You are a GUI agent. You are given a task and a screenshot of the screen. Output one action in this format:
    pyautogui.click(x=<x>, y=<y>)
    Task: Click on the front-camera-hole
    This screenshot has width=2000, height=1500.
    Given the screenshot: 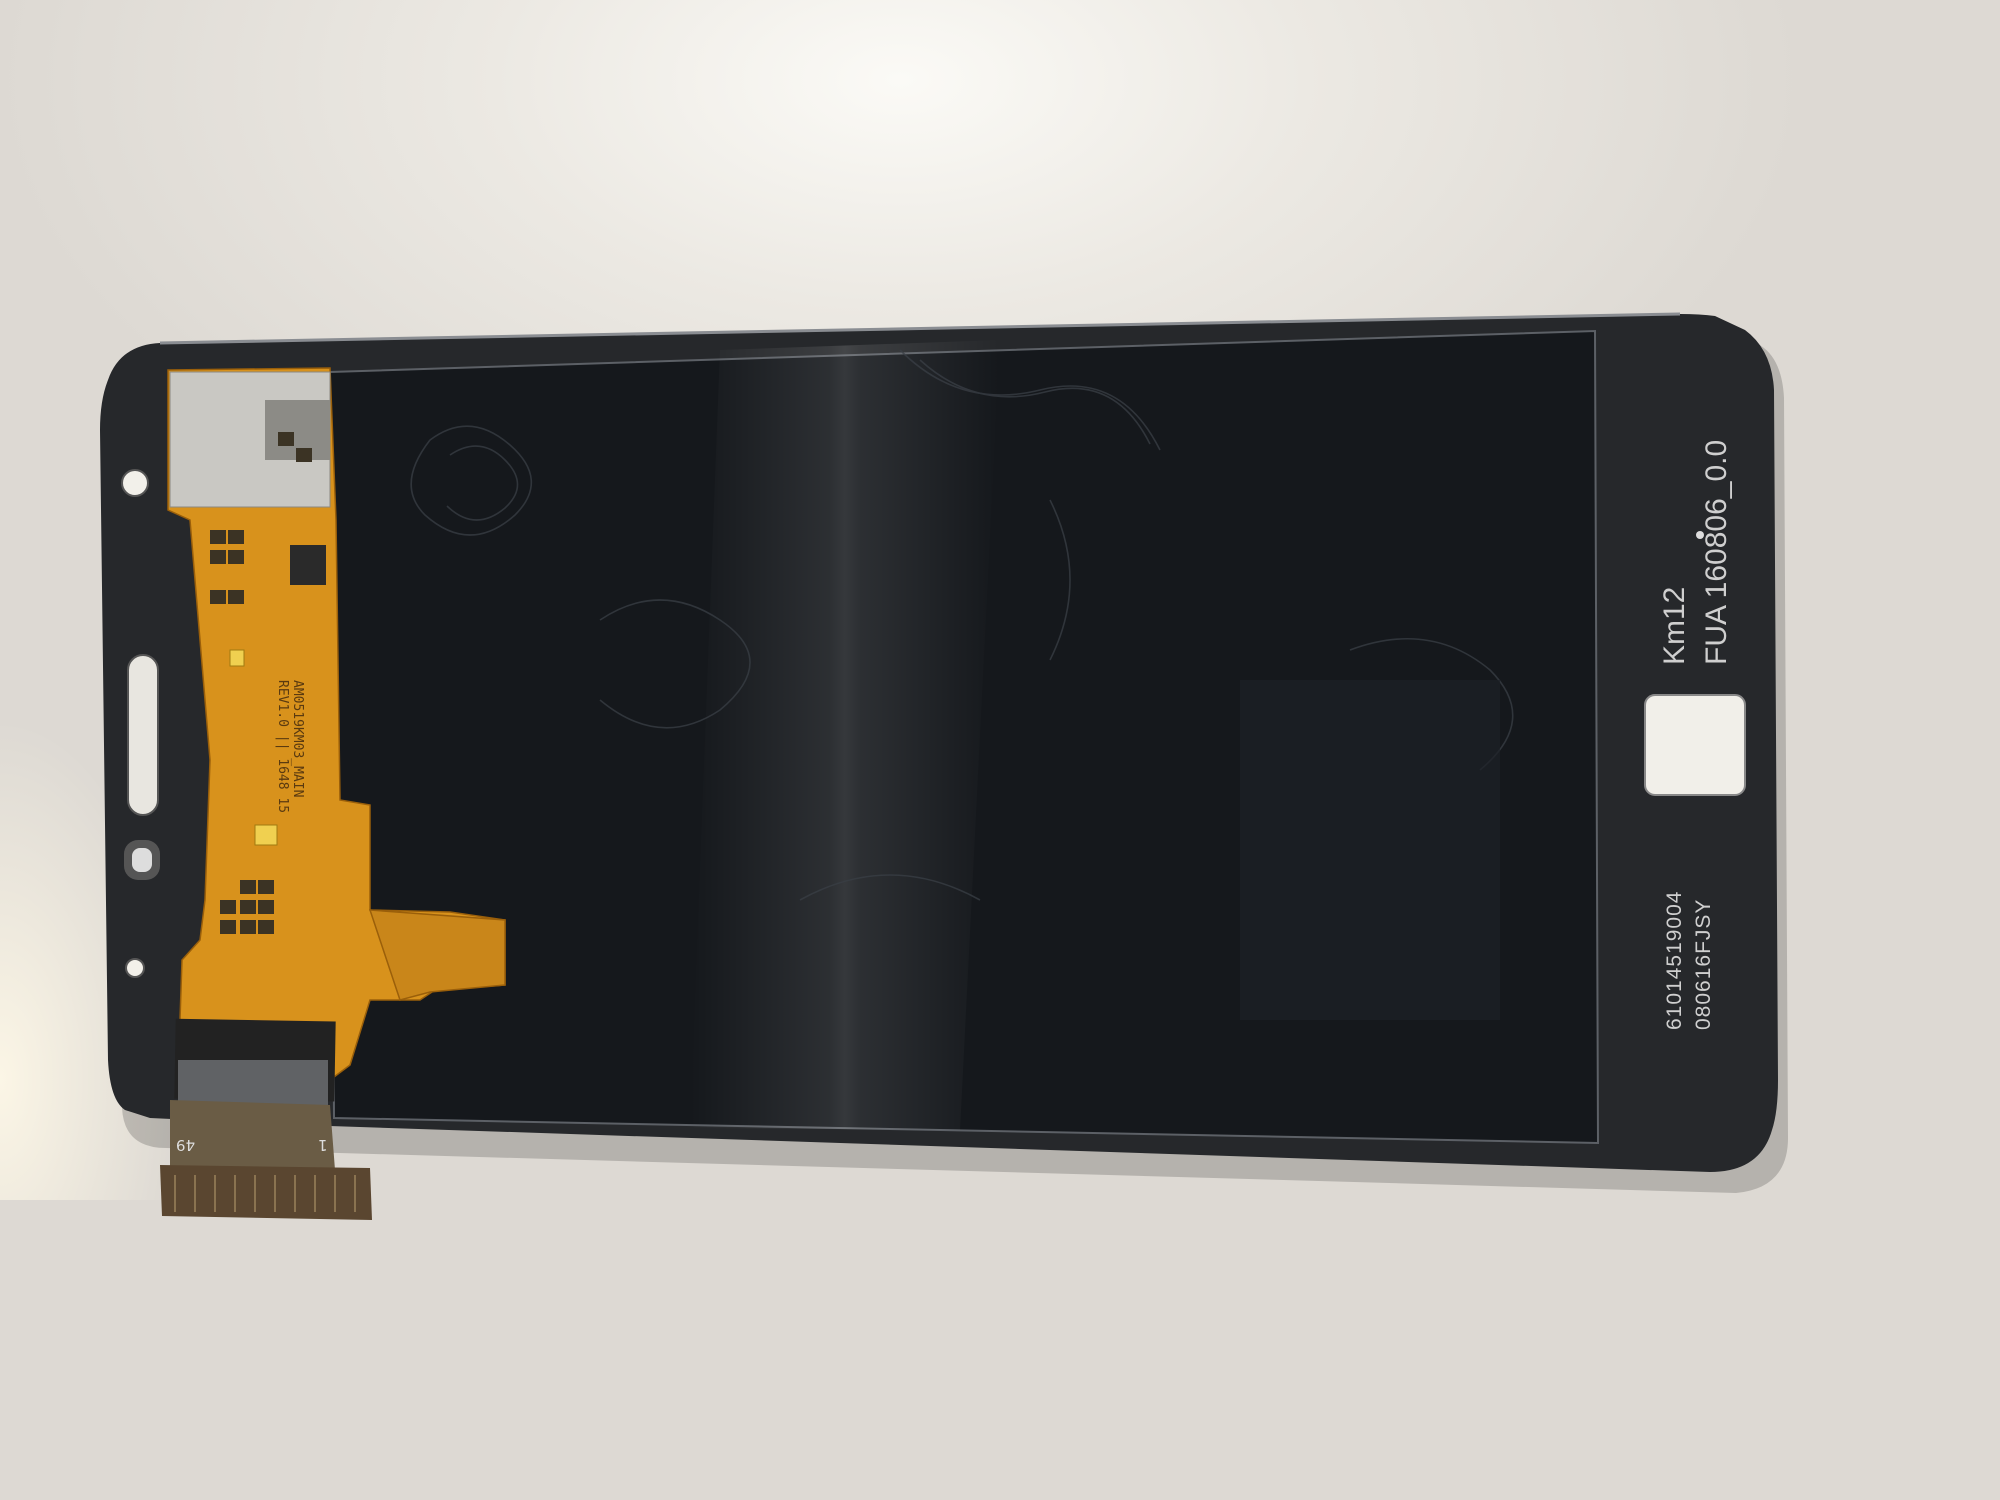 What is the action you would take?
    pyautogui.click(x=135, y=483)
    